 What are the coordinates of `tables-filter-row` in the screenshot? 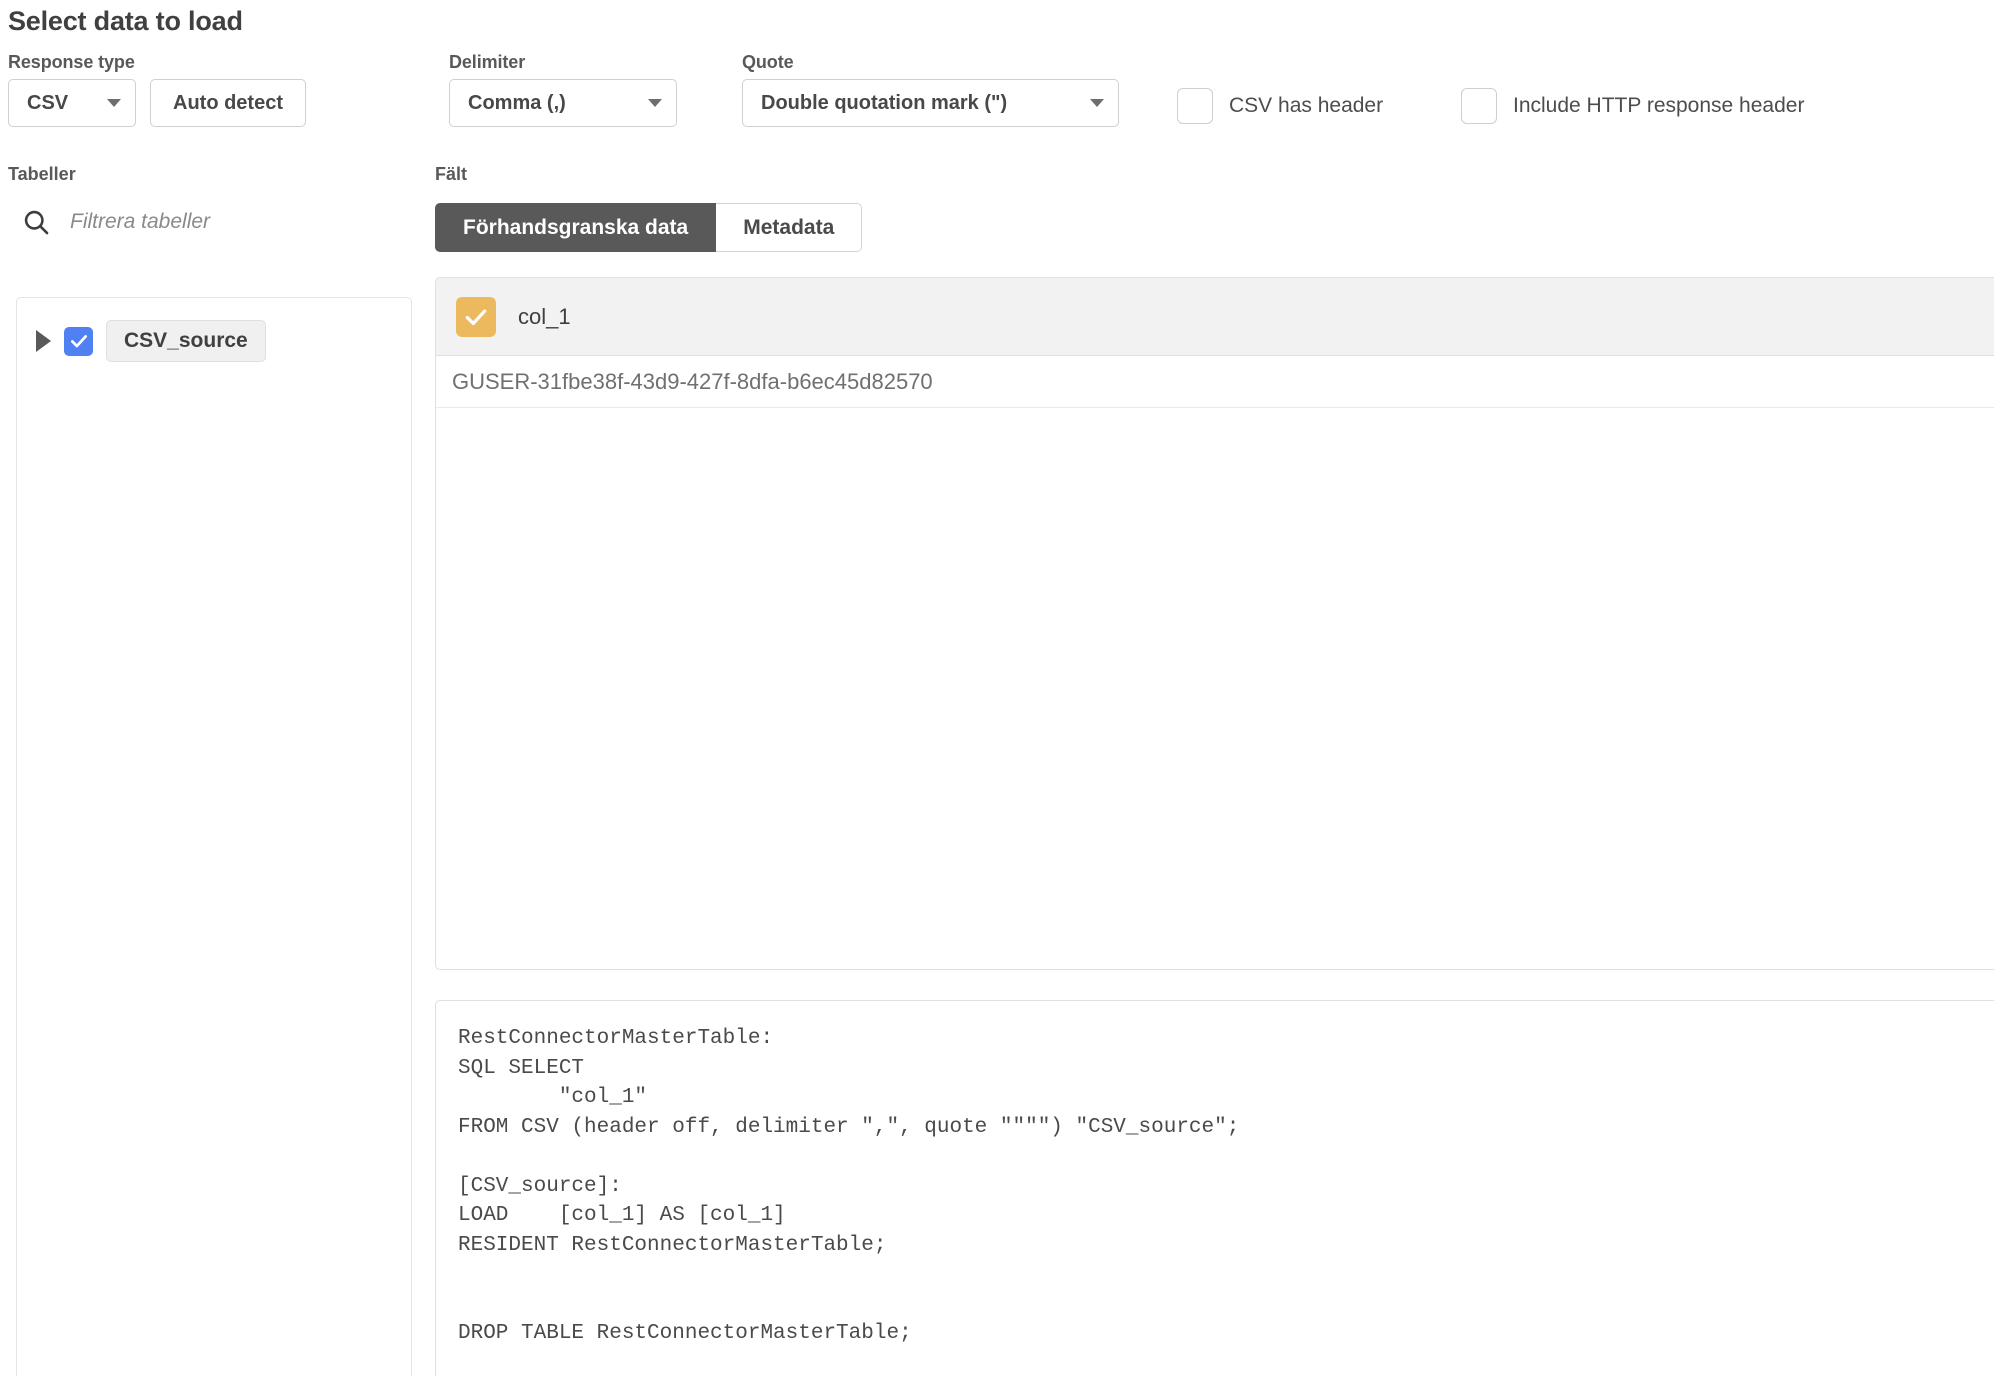 It's located at (196, 222).